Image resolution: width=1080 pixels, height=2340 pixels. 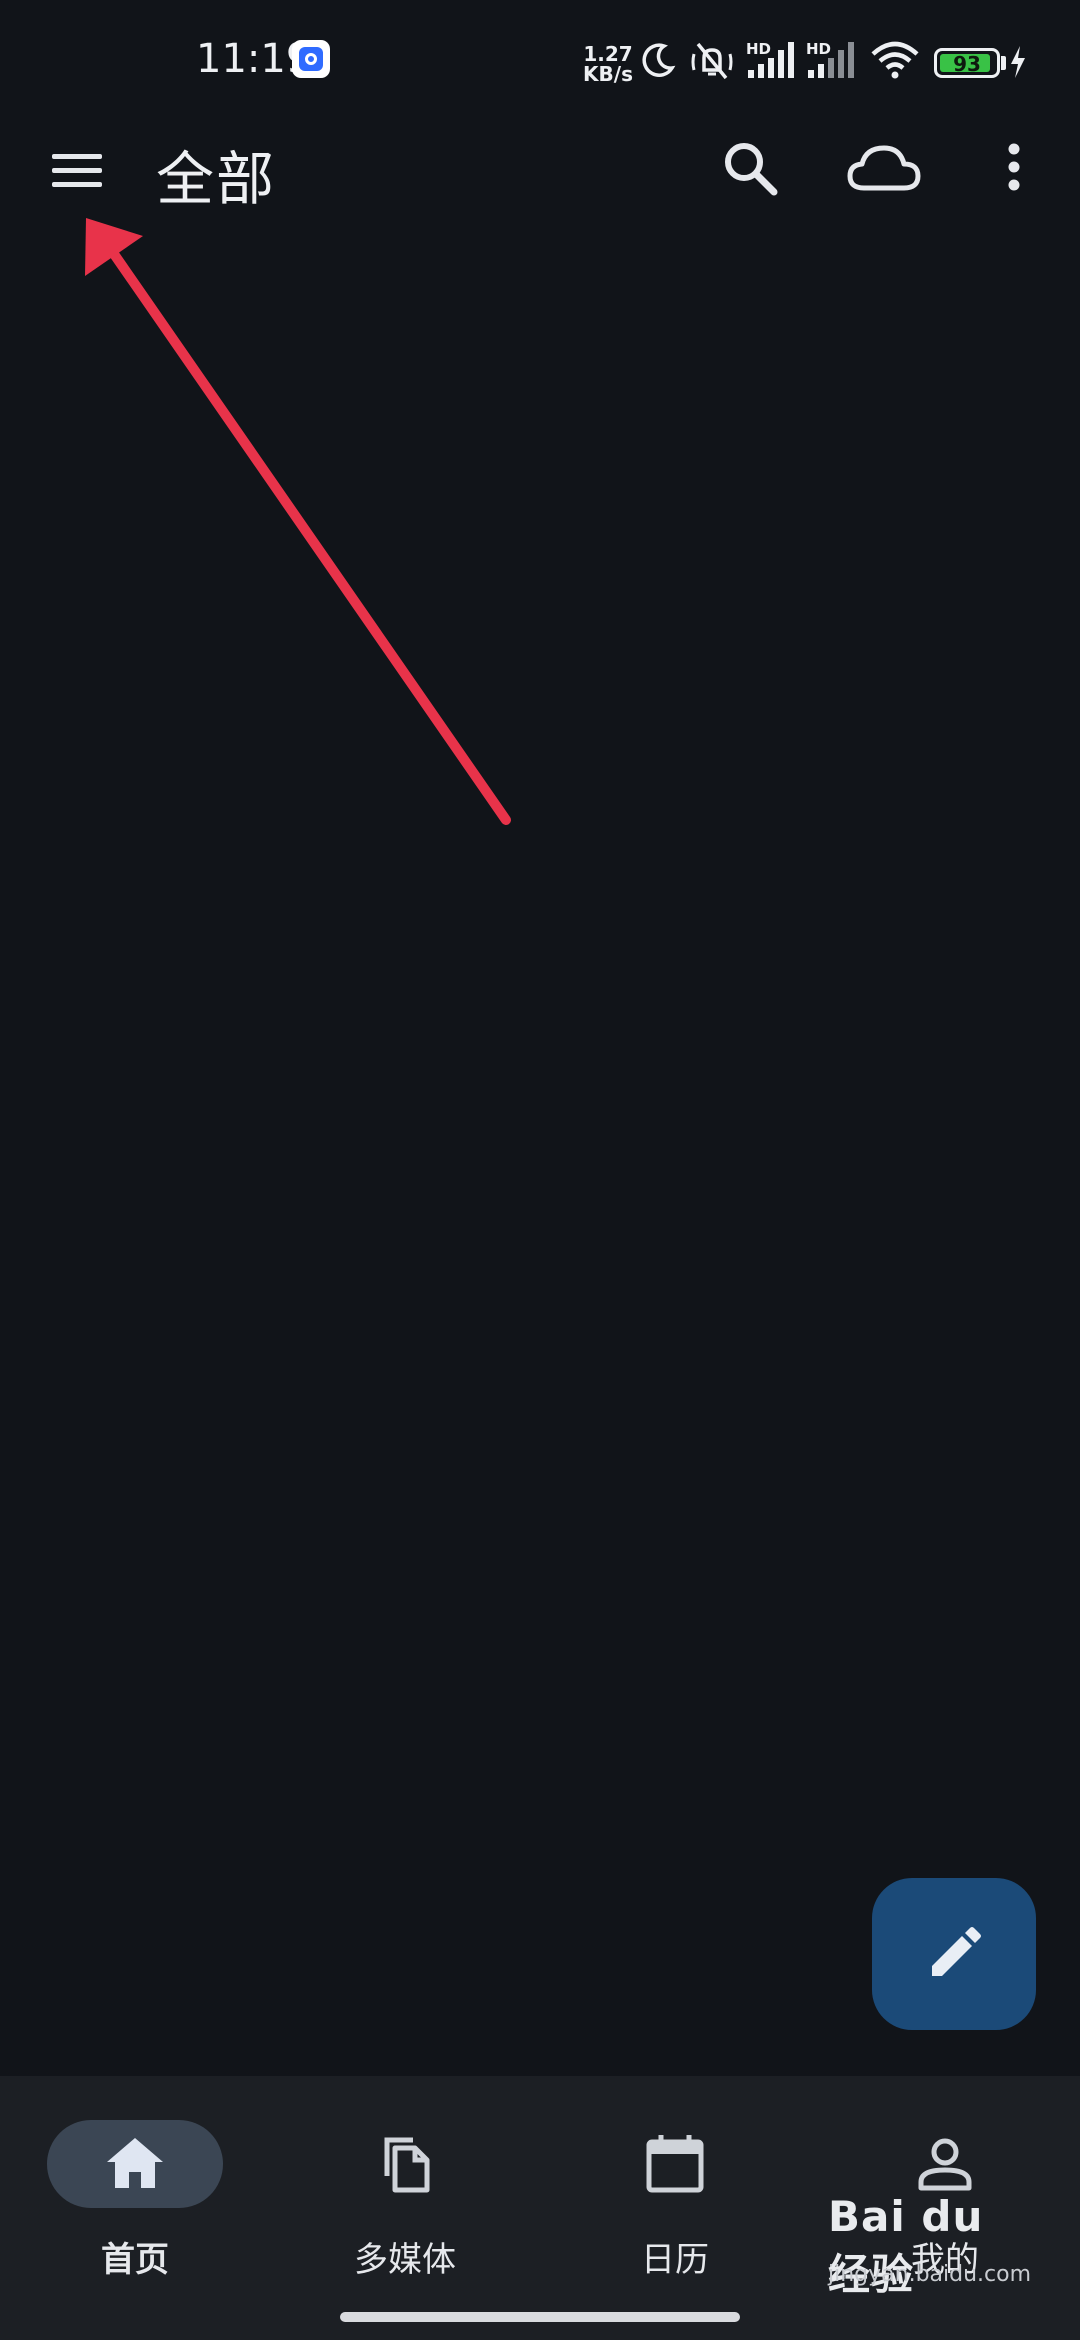 I want to click on moon-icon, so click(x=659, y=60).